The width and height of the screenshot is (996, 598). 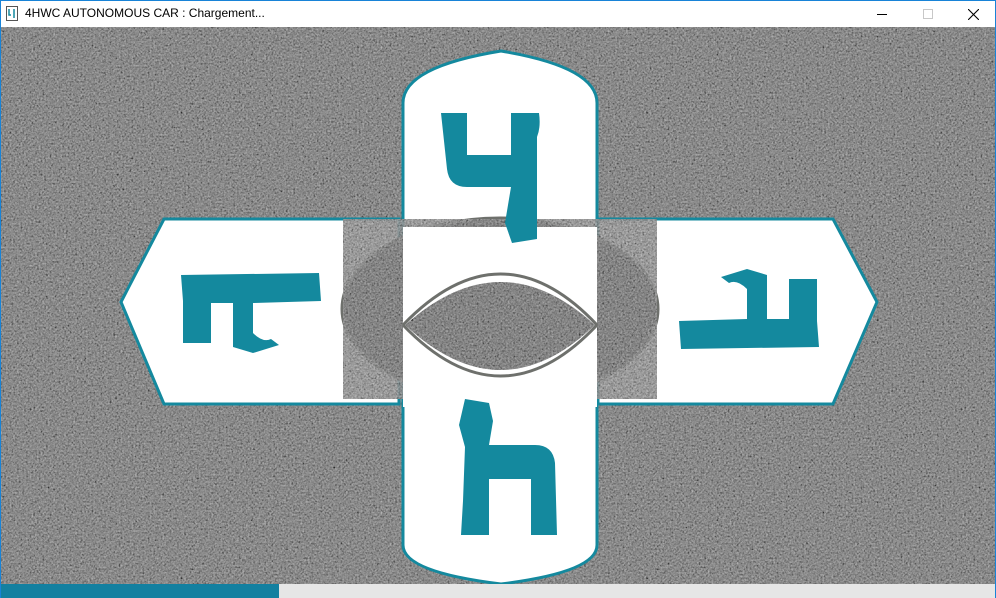 I want to click on loading-progress-bar, so click(x=498, y=591).